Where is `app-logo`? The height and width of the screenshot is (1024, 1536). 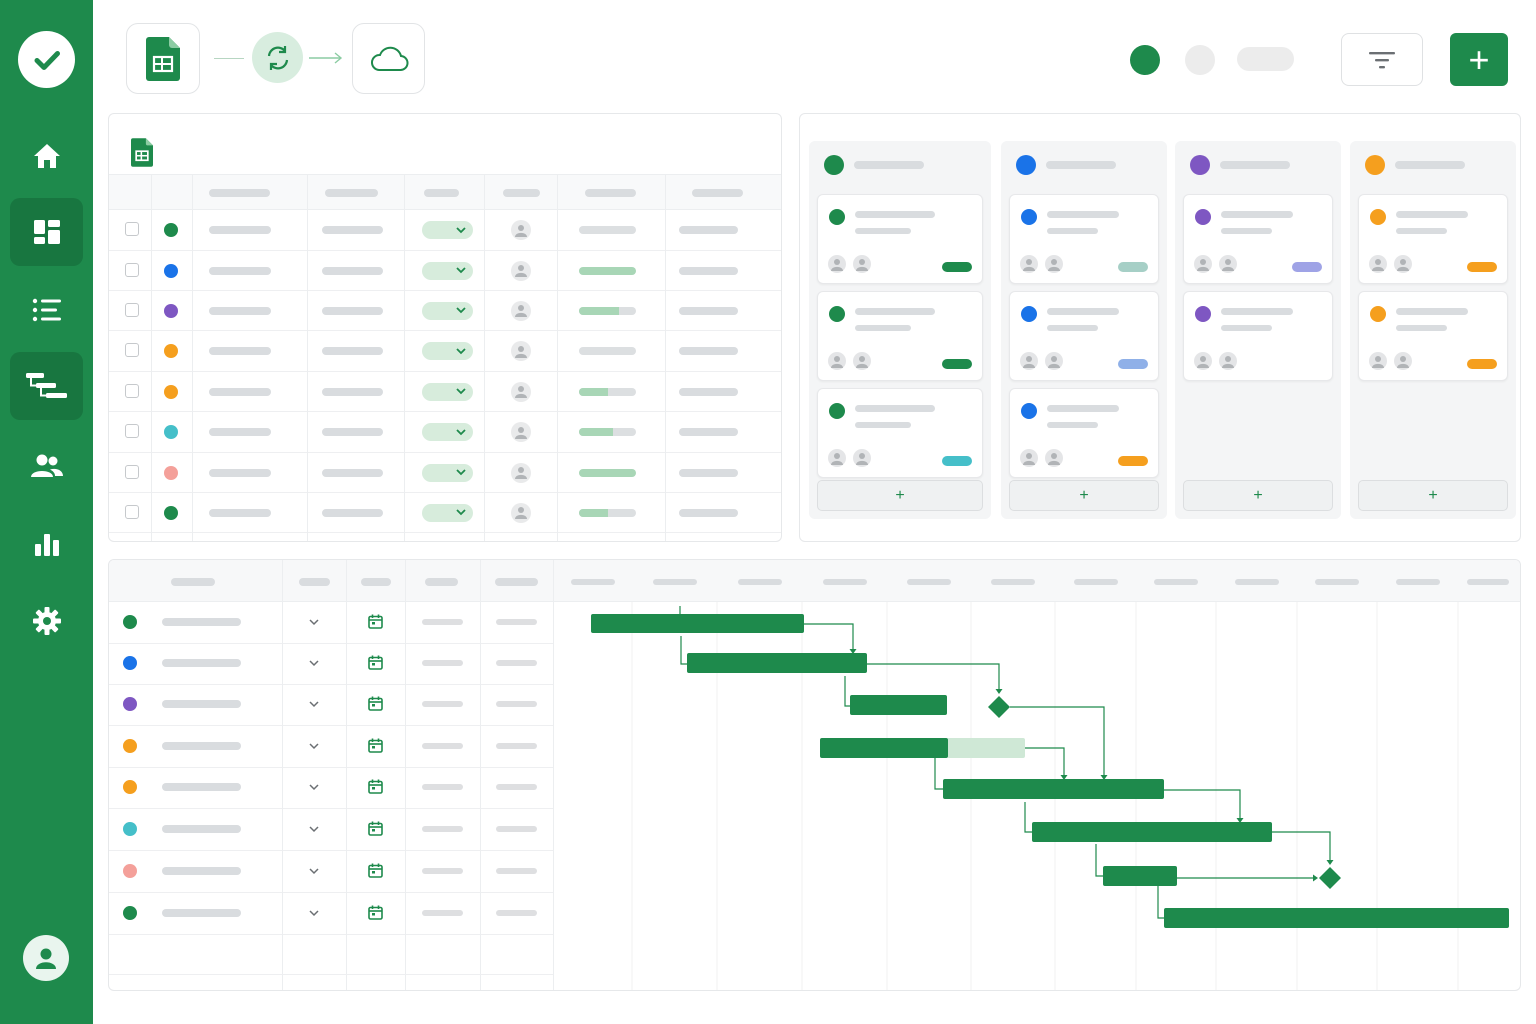
app-logo is located at coordinates (46, 59).